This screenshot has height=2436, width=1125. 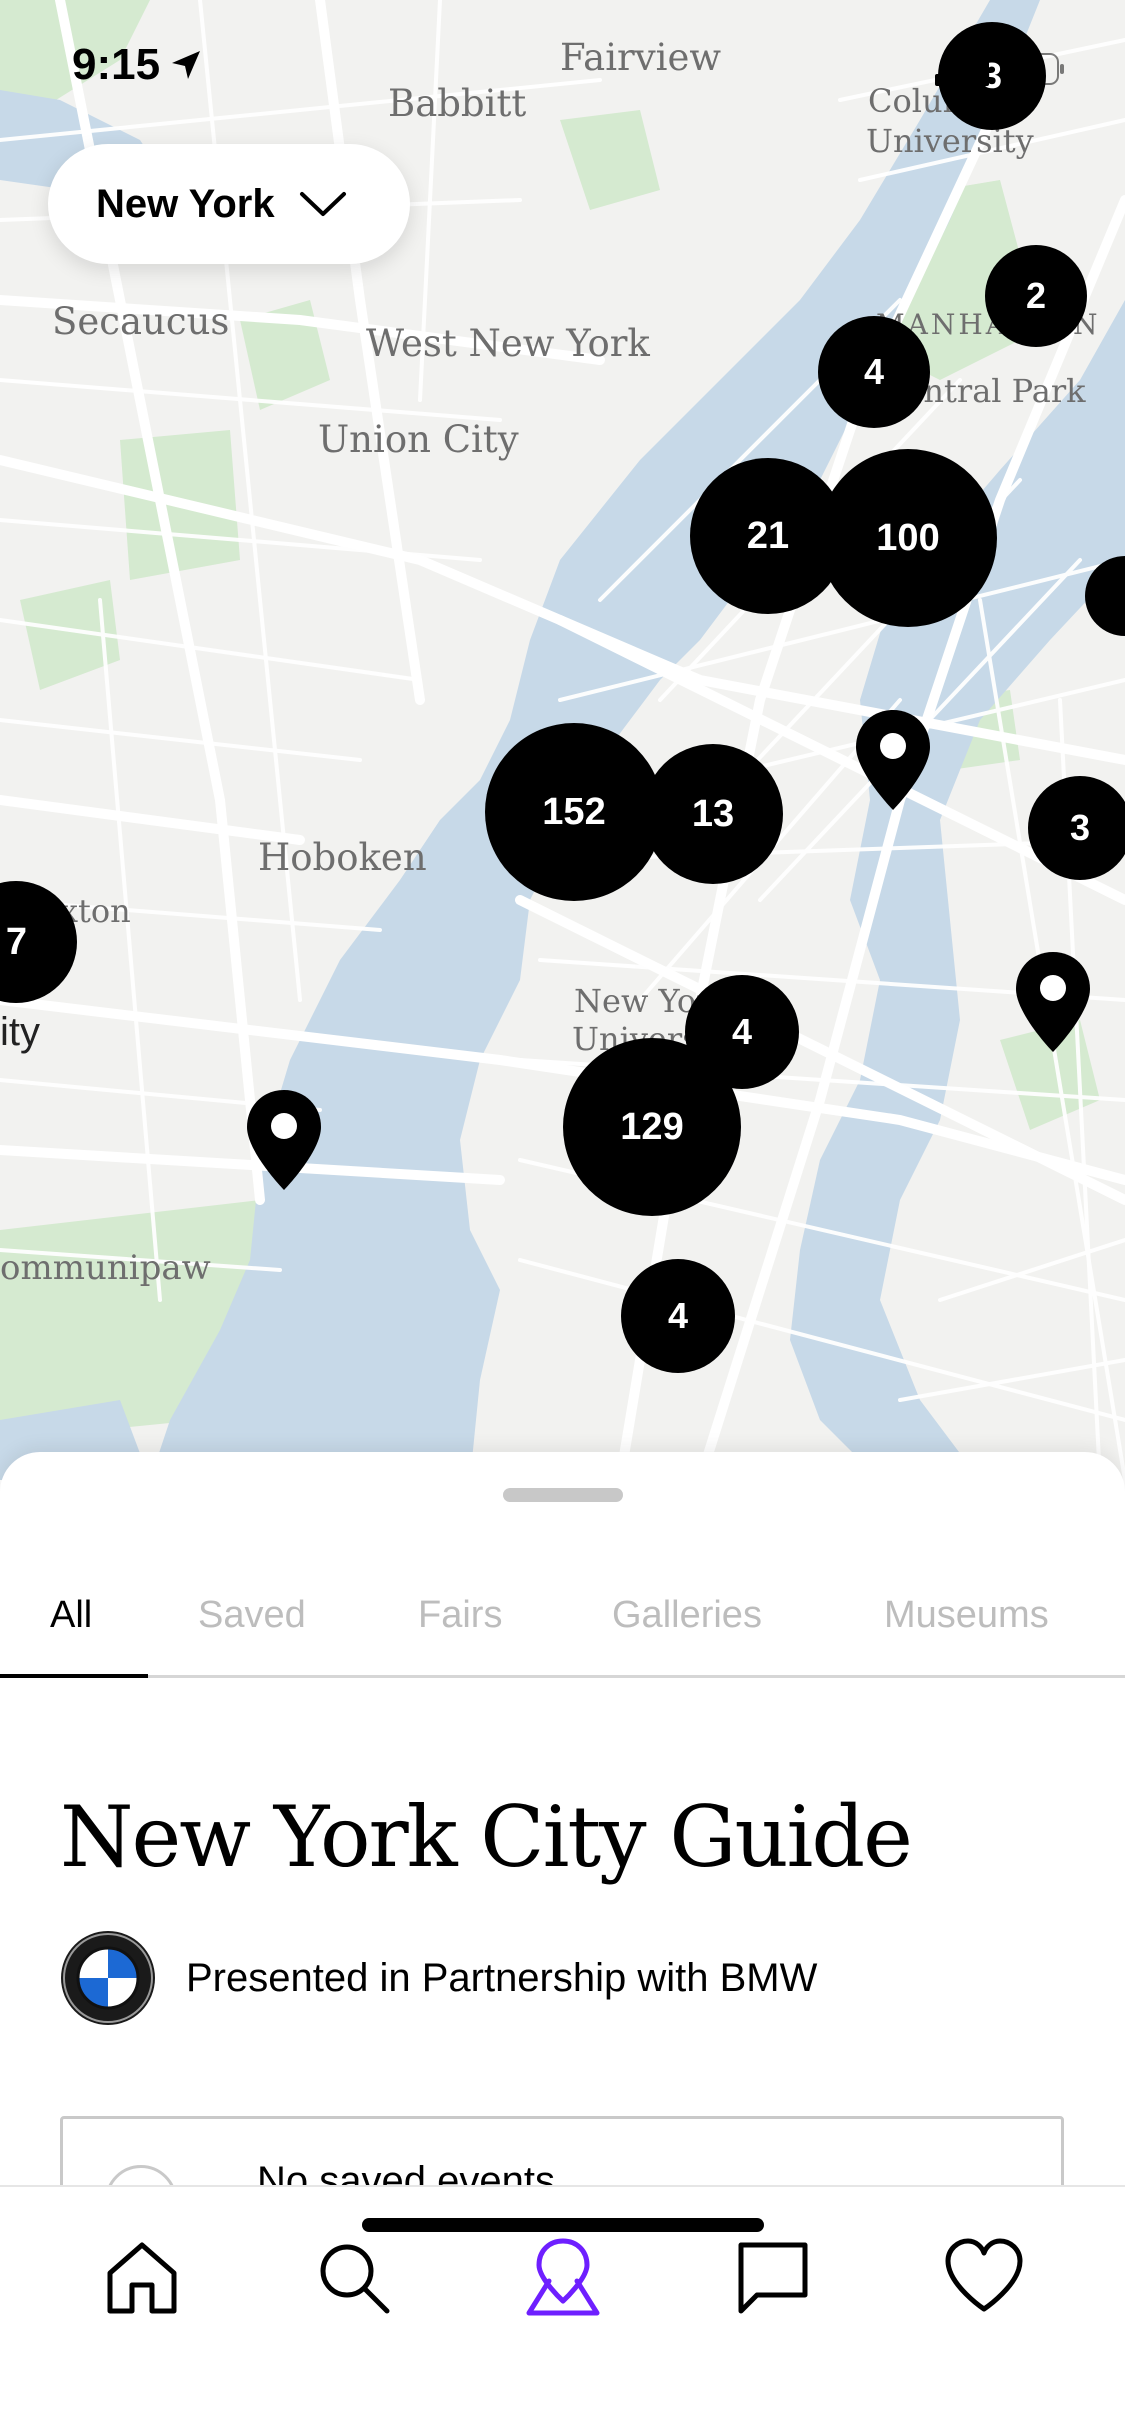 What do you see at coordinates (1035, 69) in the screenshot?
I see `battery-icon` at bounding box center [1035, 69].